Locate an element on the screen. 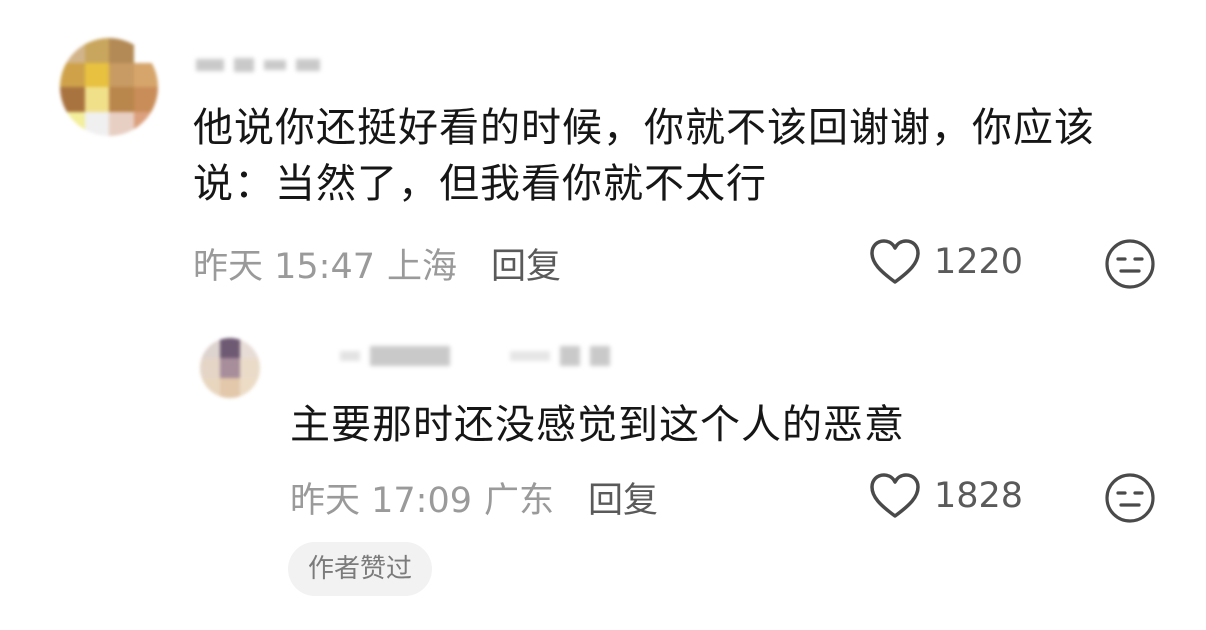 This screenshot has height=630, width=1206. comment-meta: 昨天 17:09 广东 回复 is located at coordinates (474, 497).